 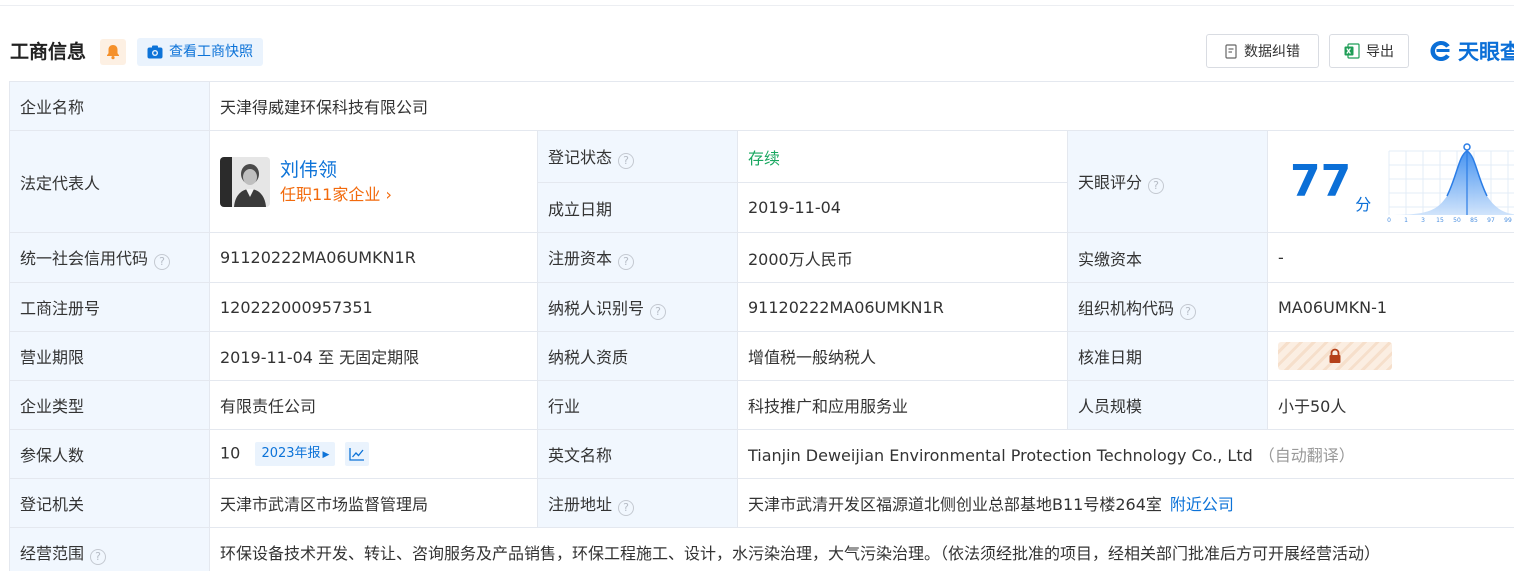 What do you see at coordinates (245, 181) in the screenshot?
I see `avatar` at bounding box center [245, 181].